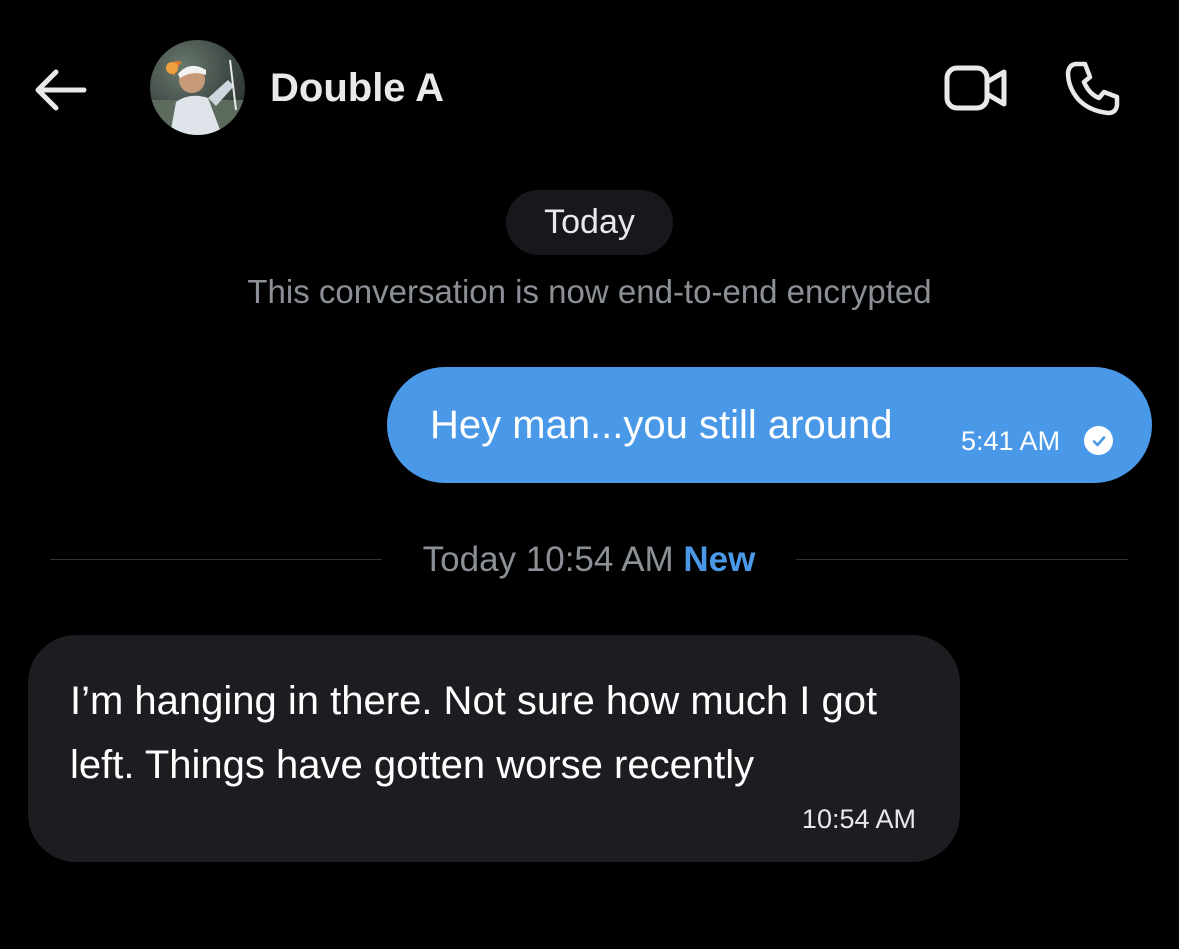  I want to click on outgoing-message-bubble: Hey man...you still around 5:41 AM, so click(769, 425).